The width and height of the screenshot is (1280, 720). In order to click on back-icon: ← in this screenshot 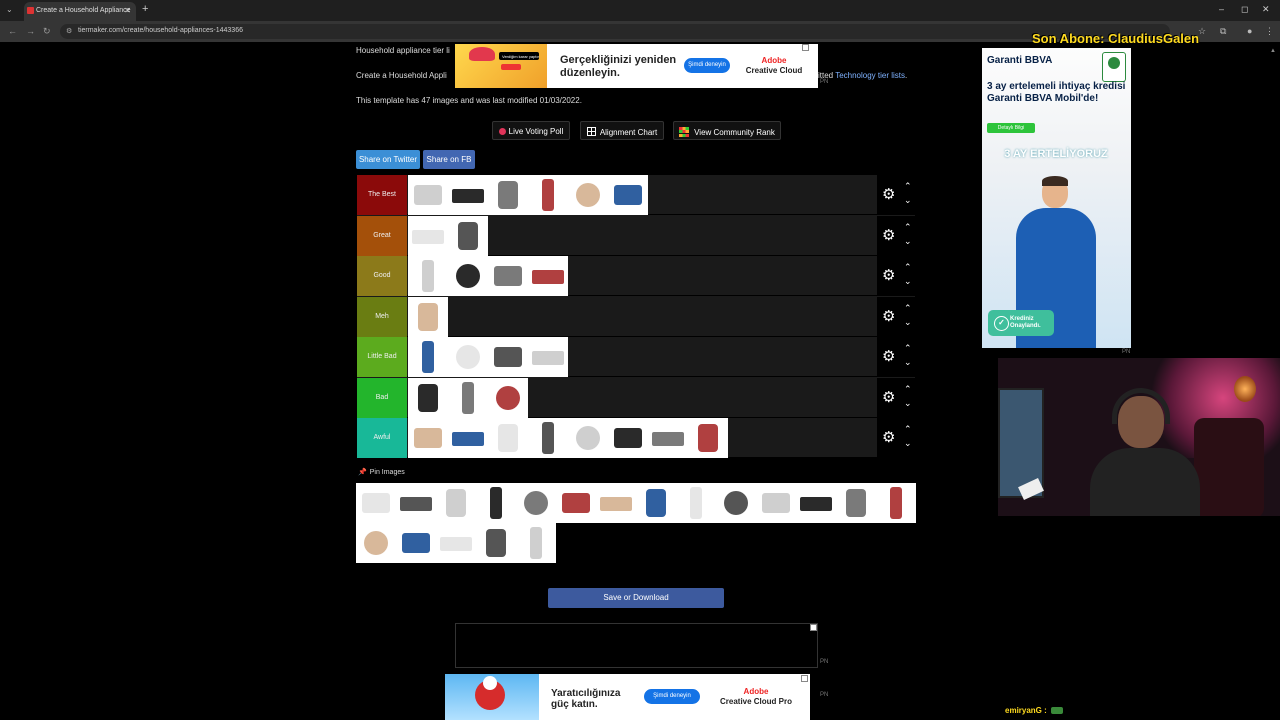, I will do `click(12, 31)`.